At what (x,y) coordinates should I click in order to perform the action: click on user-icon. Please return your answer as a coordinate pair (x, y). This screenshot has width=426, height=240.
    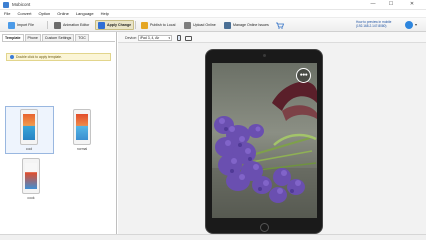
    Looking at the image, I should click on (409, 25).